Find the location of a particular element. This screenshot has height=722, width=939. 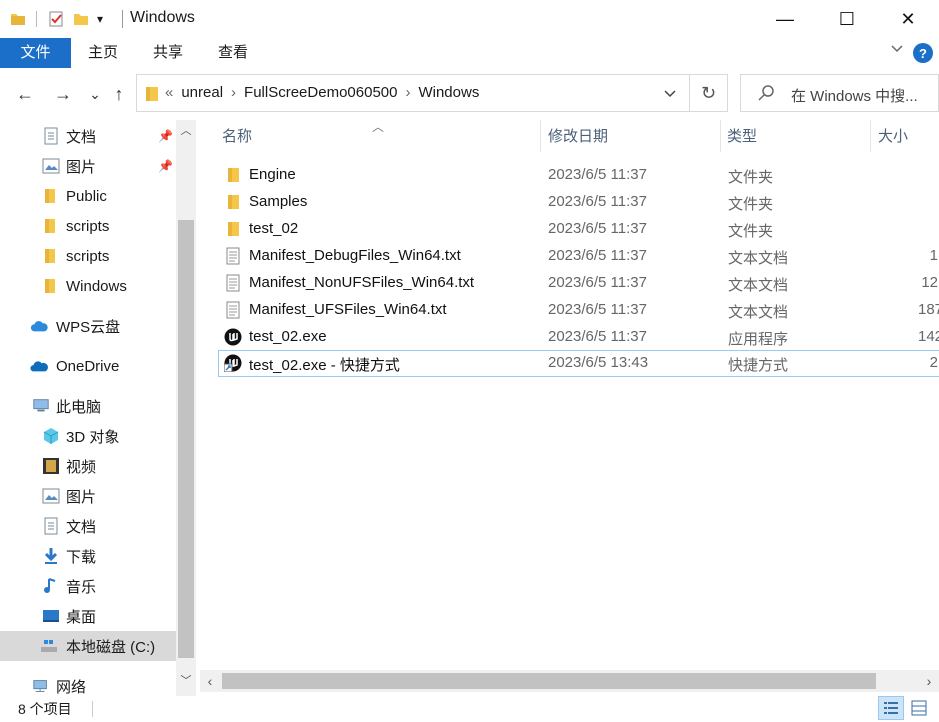

help-icon: ? is located at coordinates (923, 53).